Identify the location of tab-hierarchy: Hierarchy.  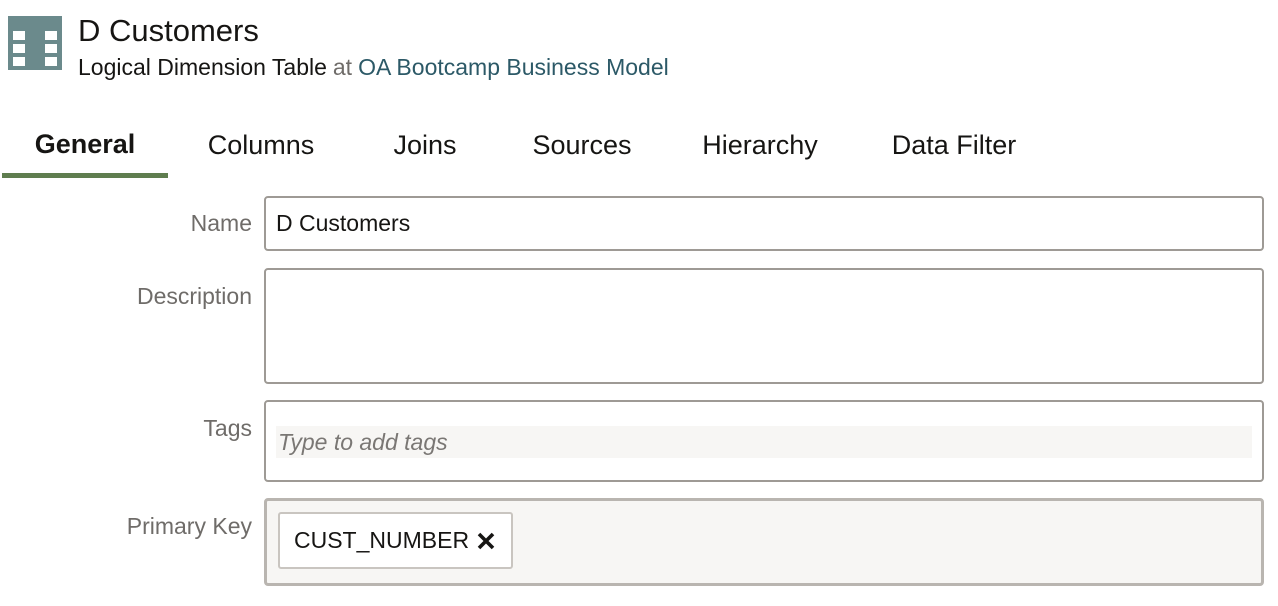
(760, 145).